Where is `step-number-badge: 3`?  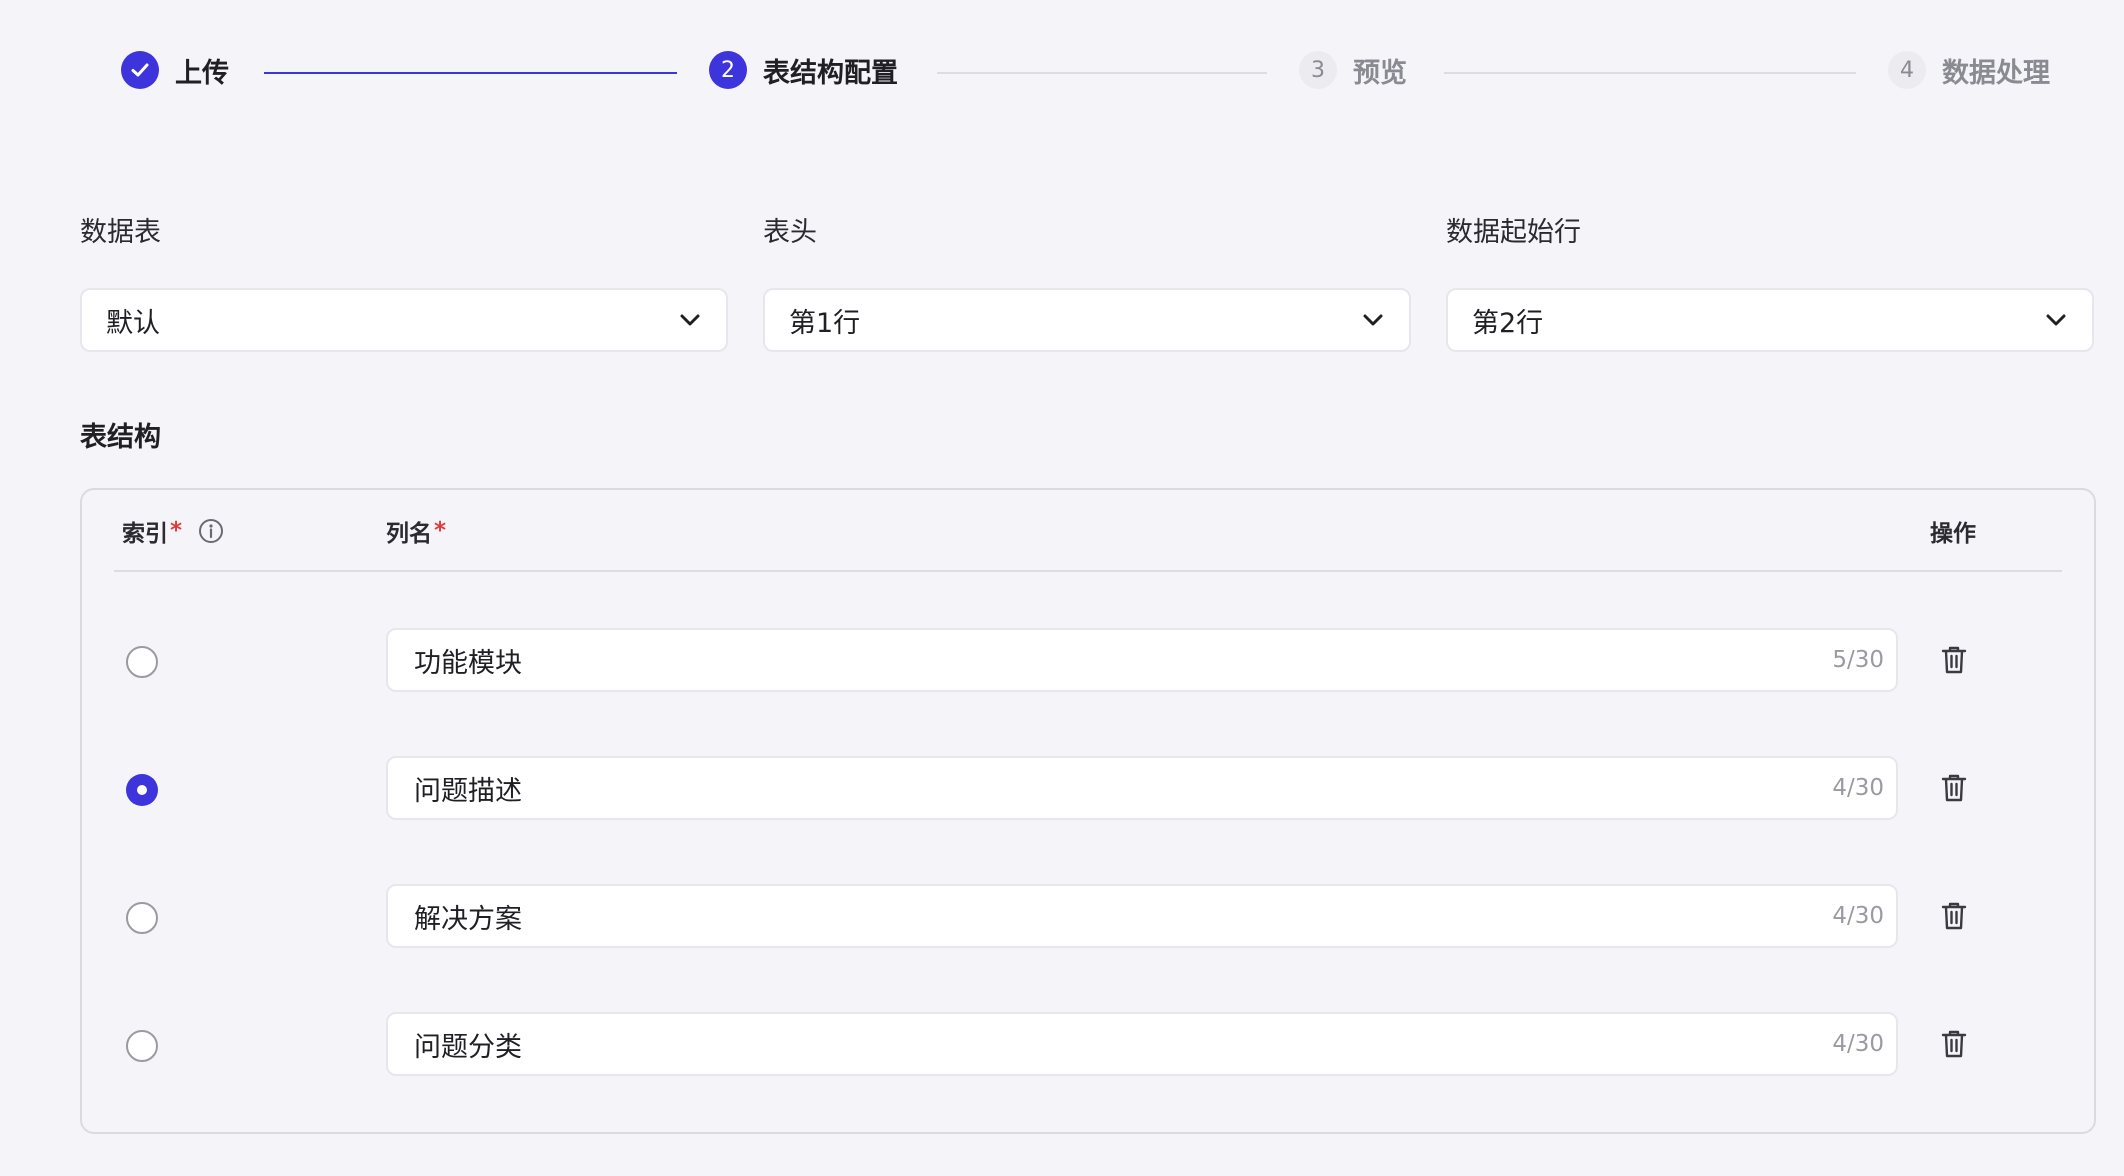 step-number-badge: 3 is located at coordinates (1318, 70).